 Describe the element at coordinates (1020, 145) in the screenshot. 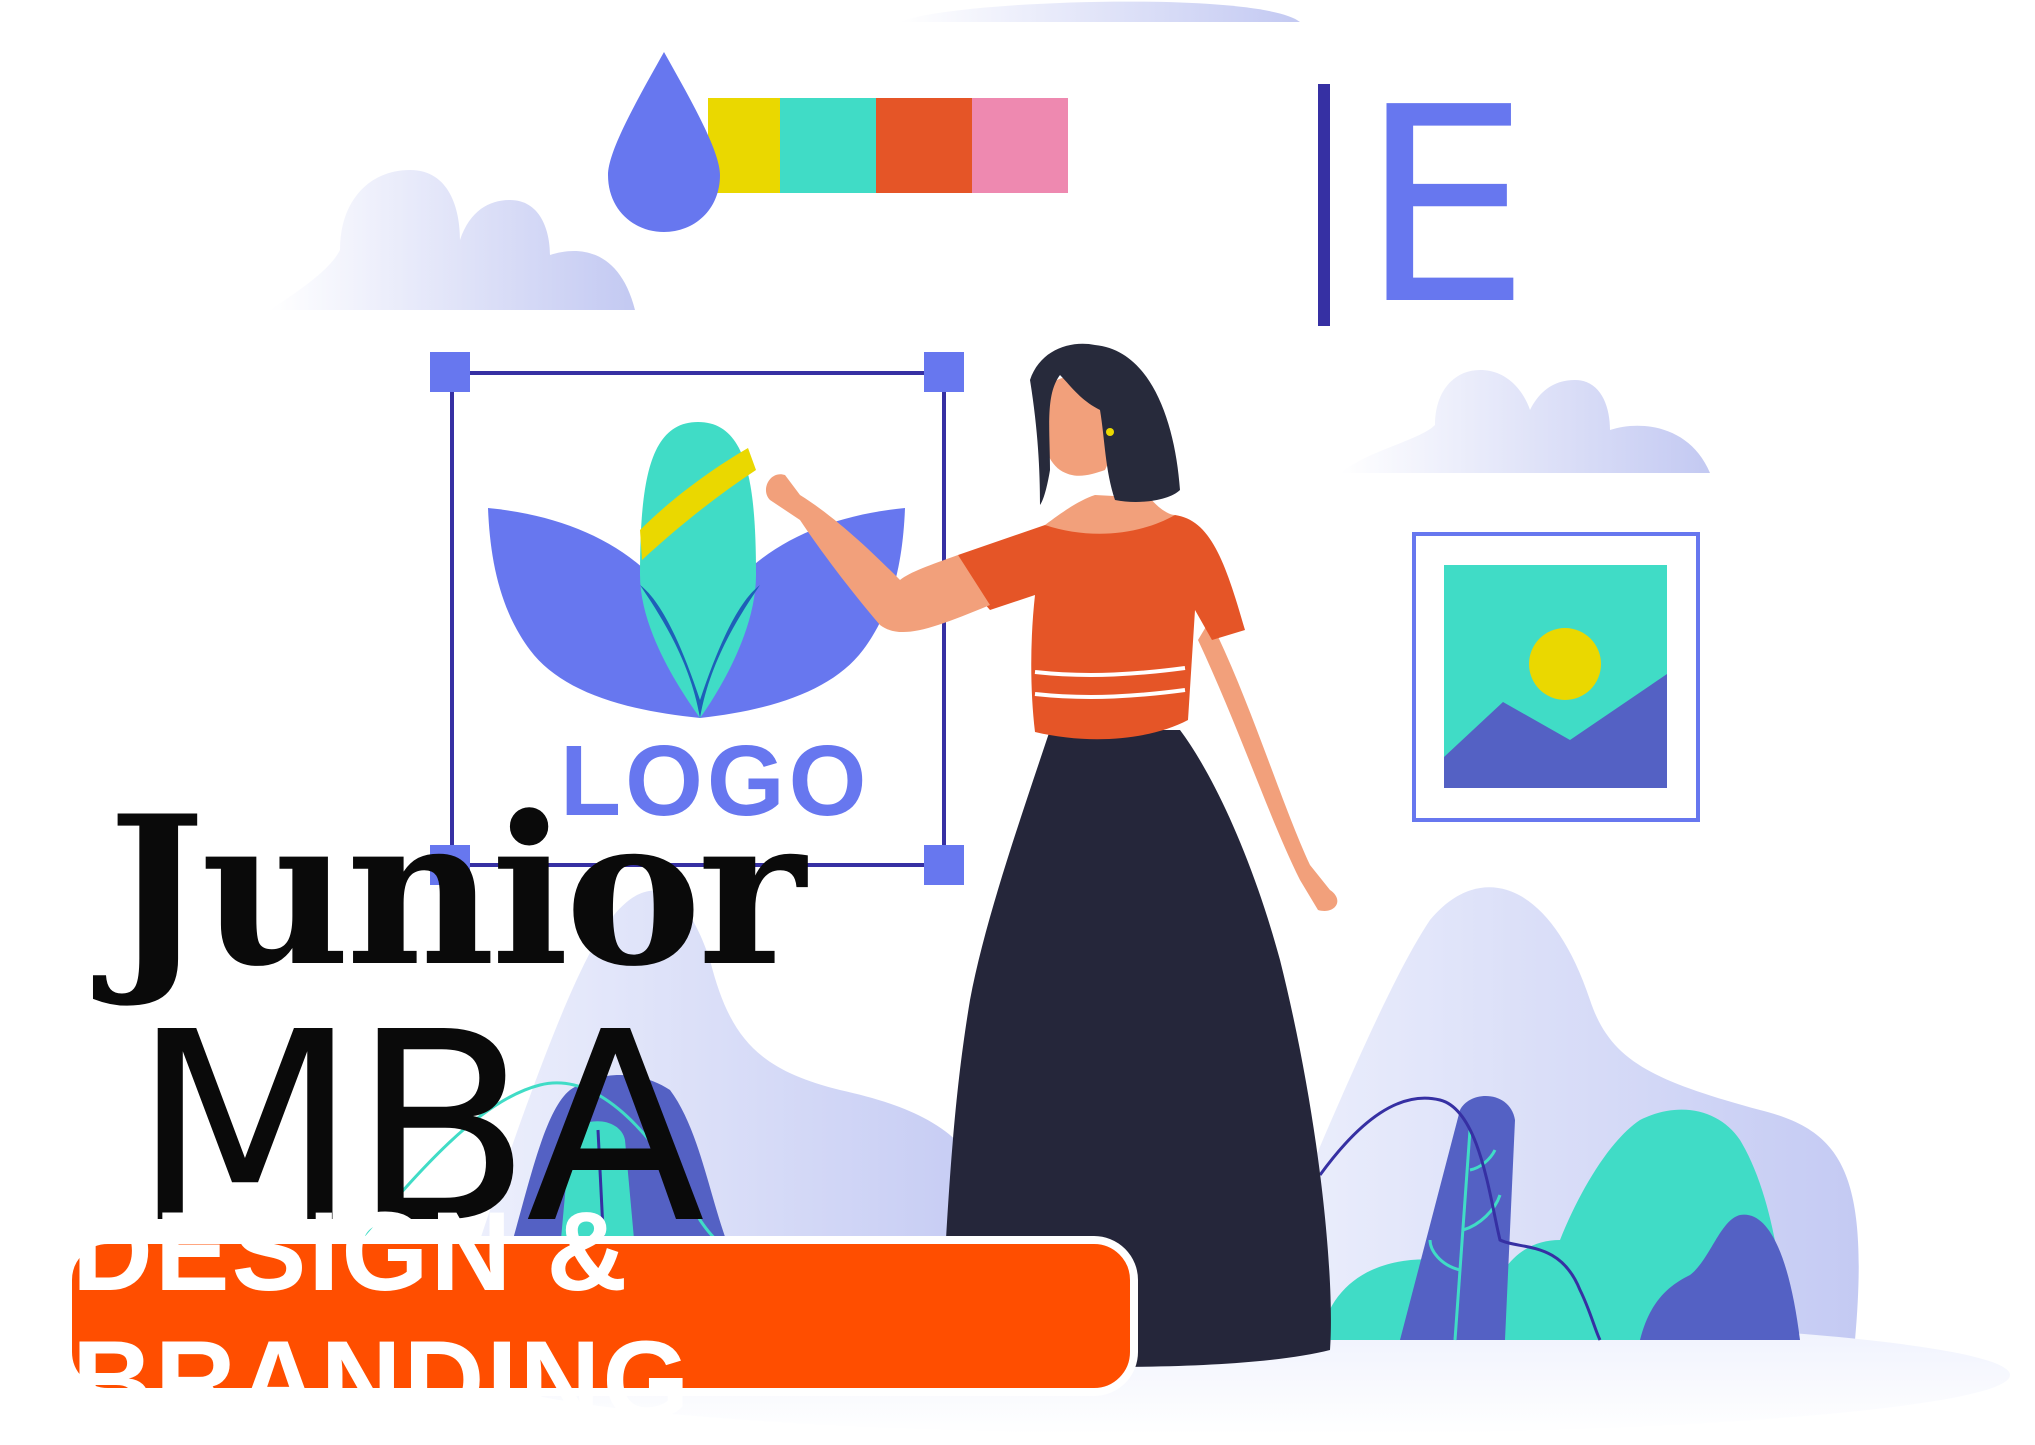

I see `swatch-pink` at that location.